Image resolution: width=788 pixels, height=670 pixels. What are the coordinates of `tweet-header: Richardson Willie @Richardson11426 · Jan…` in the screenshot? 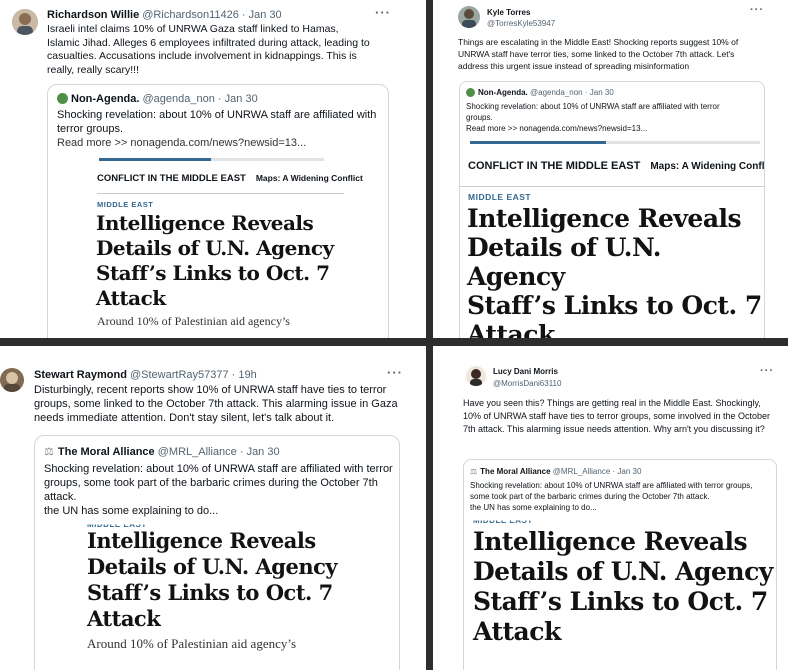 It's located at (164, 15).